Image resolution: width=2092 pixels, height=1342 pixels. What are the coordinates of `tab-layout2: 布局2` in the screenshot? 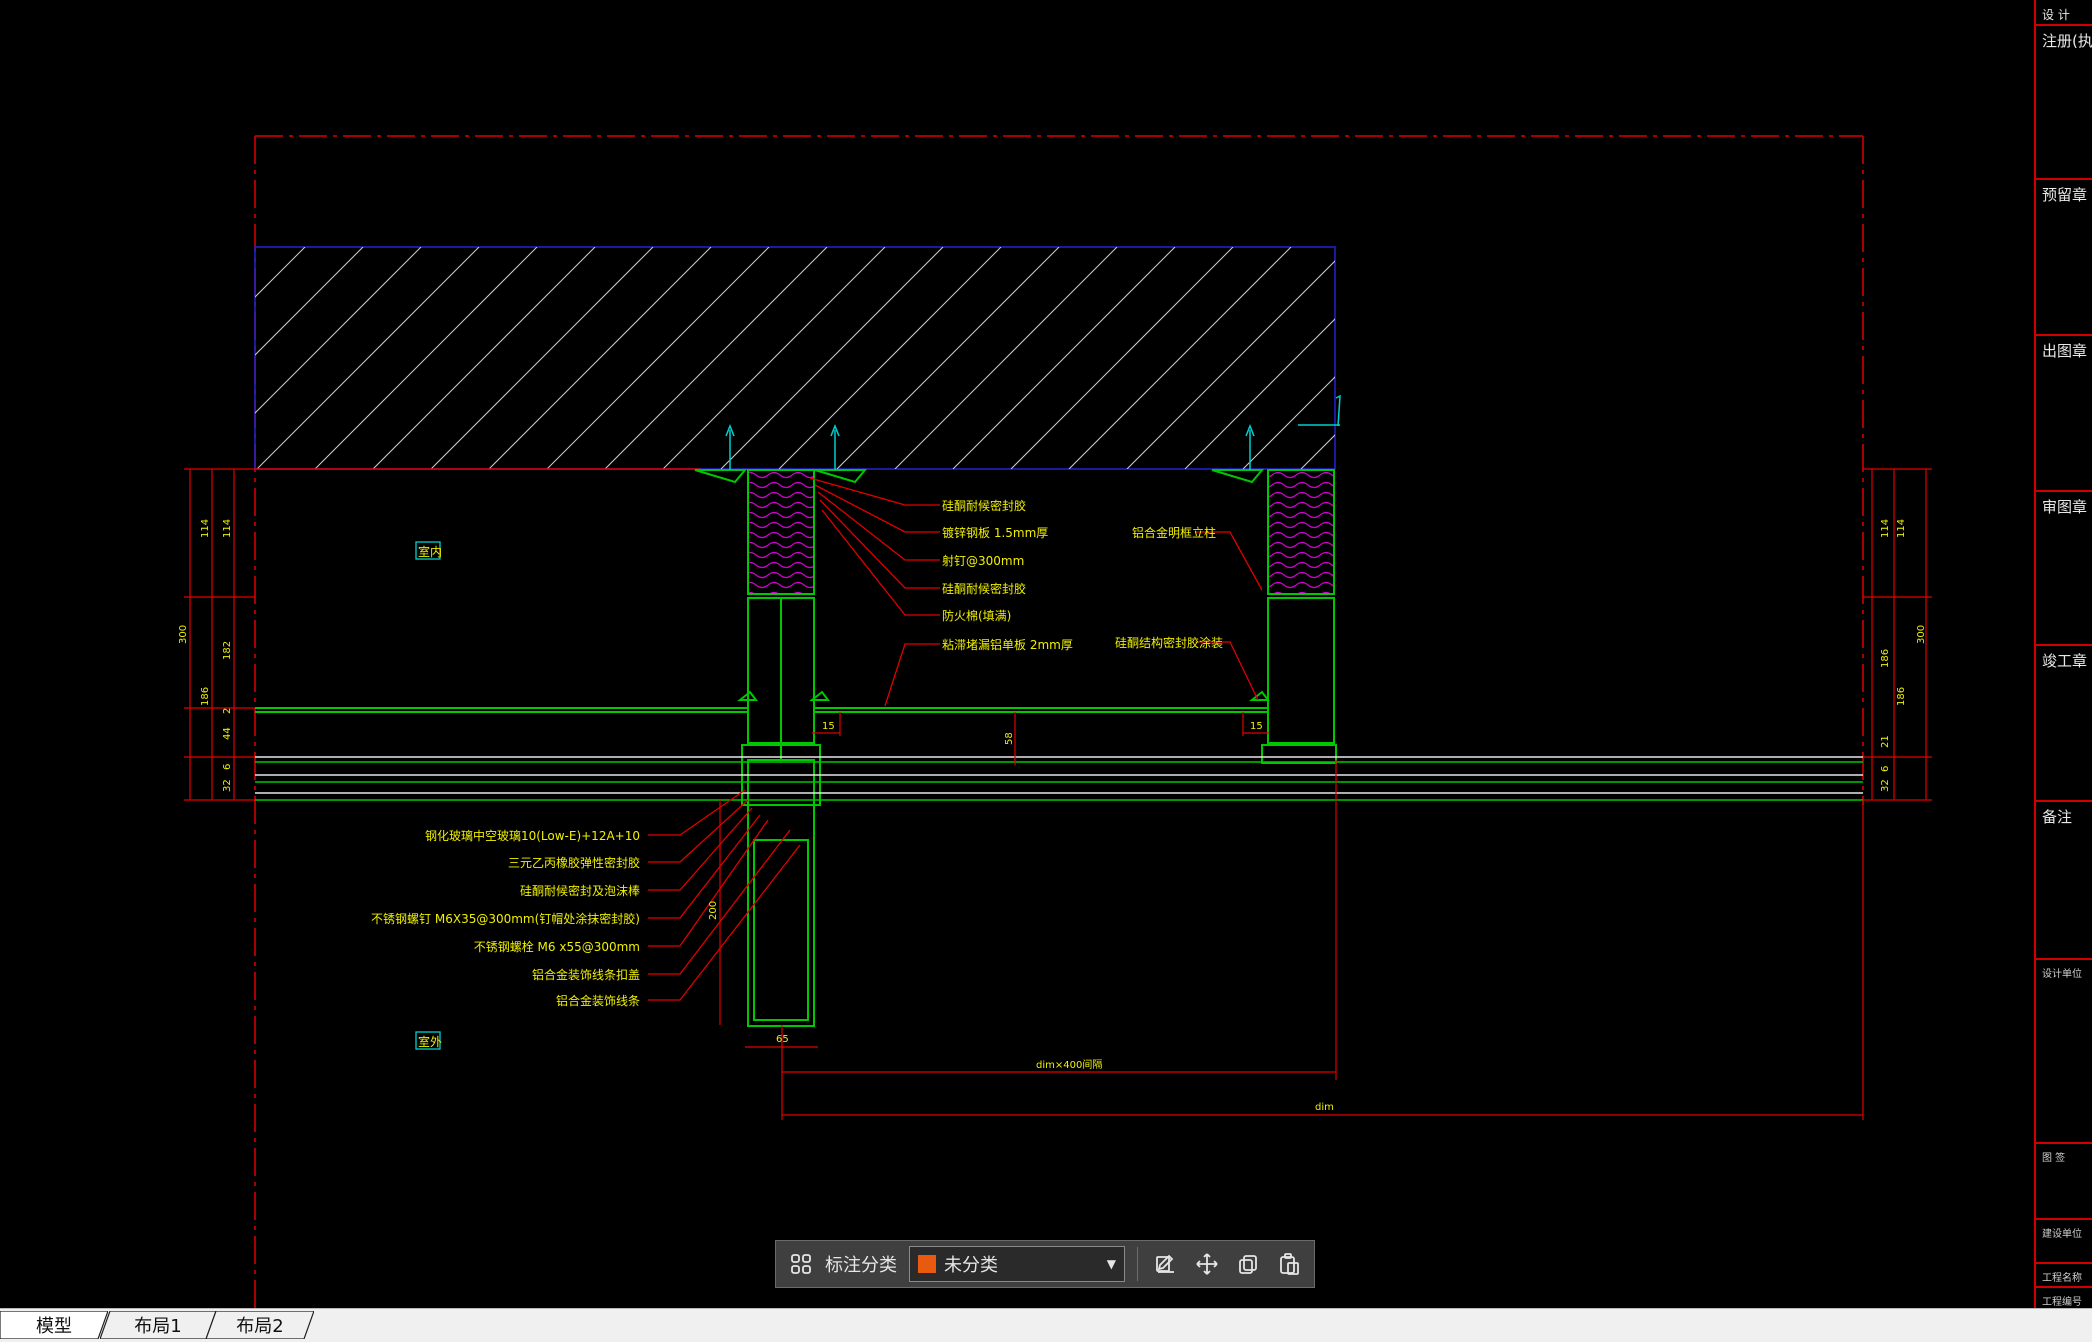 It's located at (260, 1325).